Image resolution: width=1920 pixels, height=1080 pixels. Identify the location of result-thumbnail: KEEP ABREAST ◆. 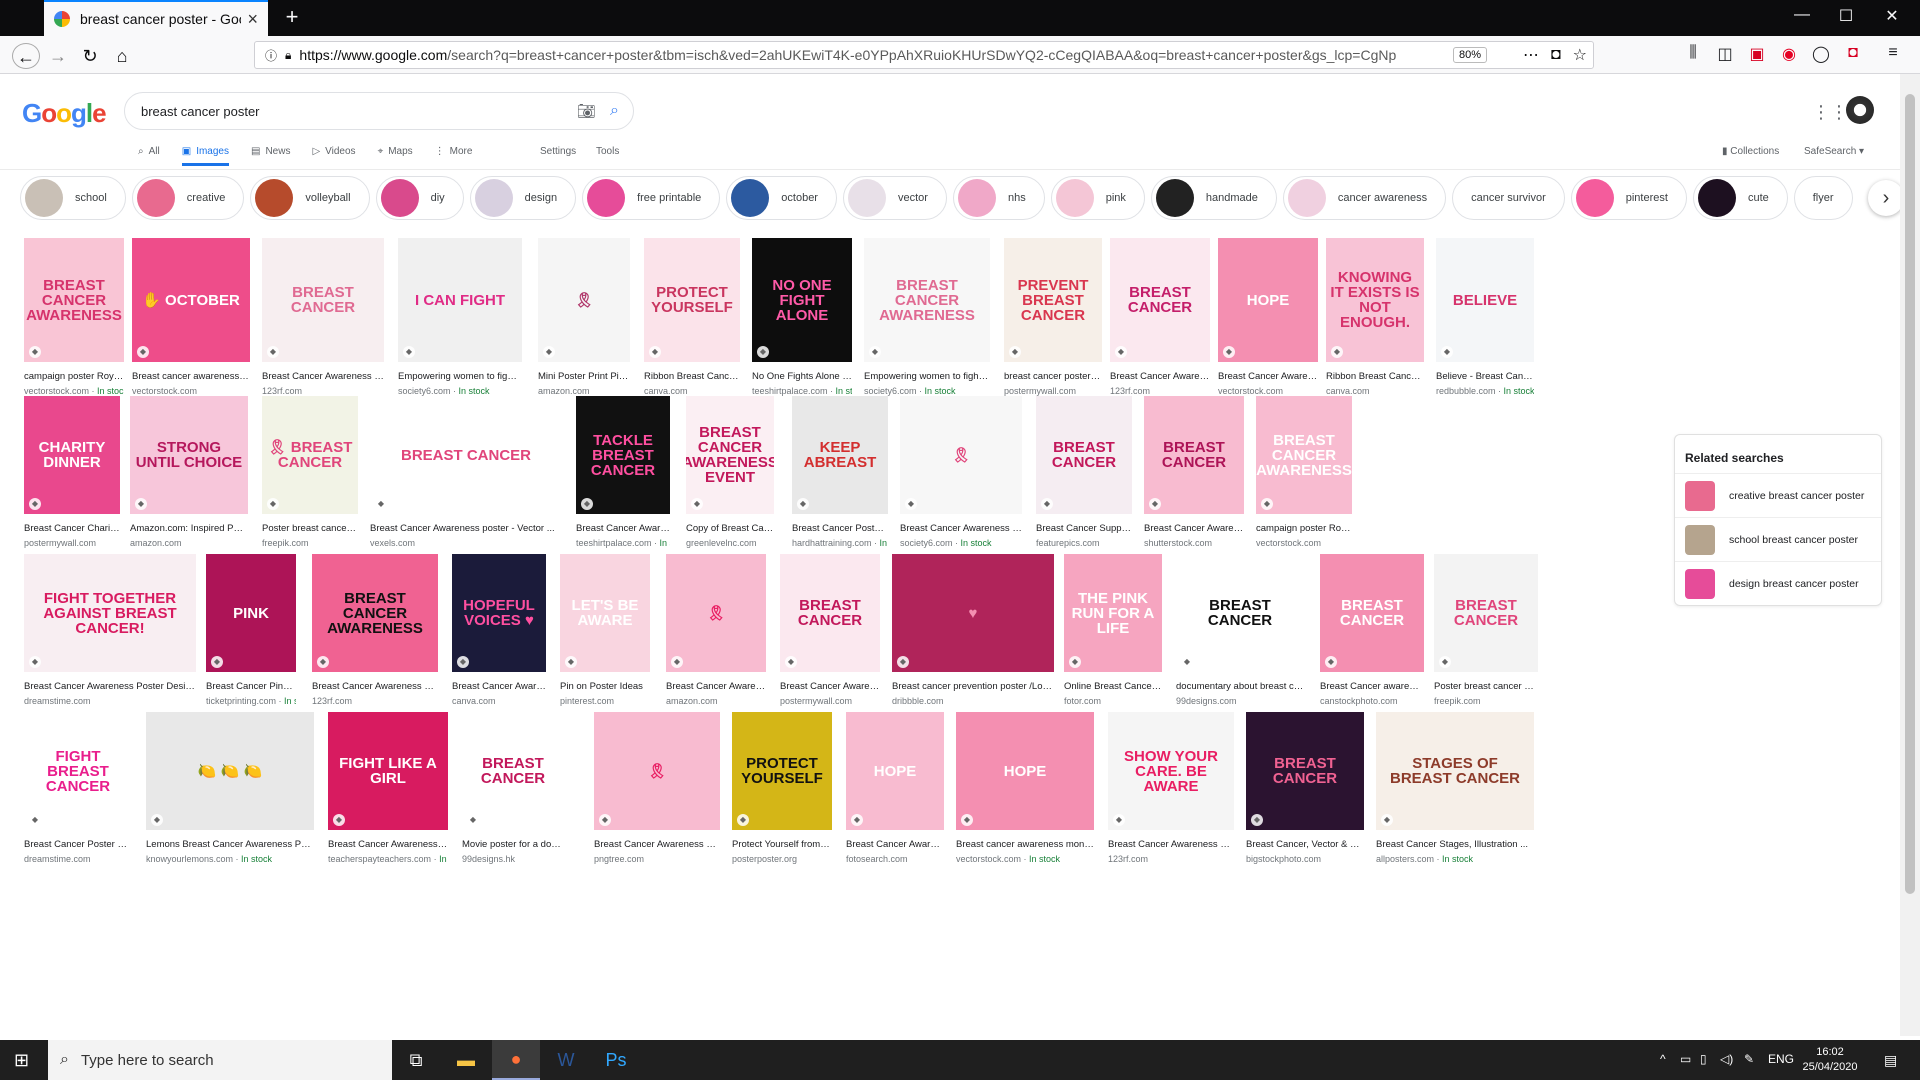
(840, 455).